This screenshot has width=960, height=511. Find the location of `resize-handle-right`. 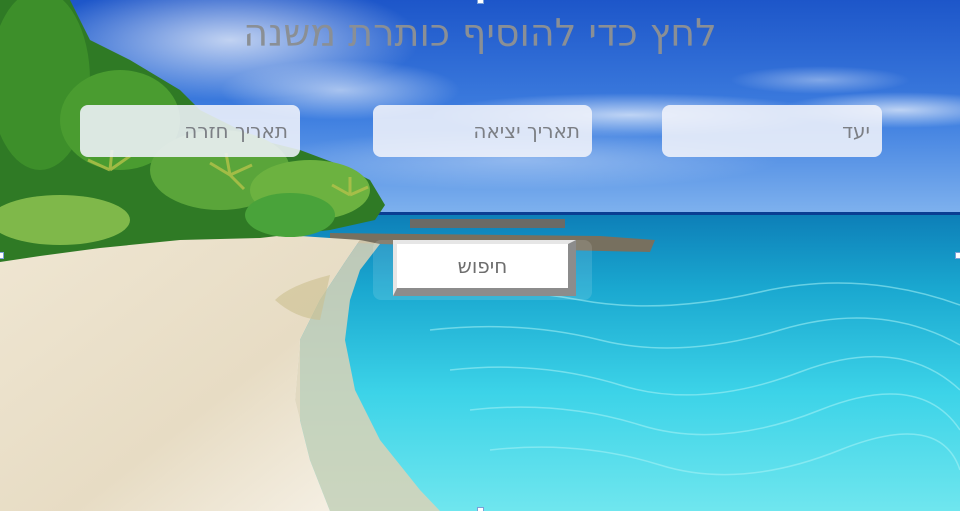

resize-handle-right is located at coordinates (957, 255).